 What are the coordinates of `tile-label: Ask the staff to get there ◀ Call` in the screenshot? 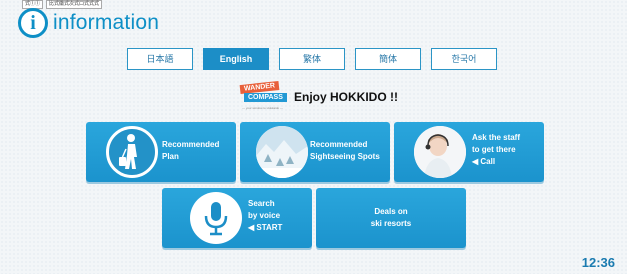 It's located at (496, 150).